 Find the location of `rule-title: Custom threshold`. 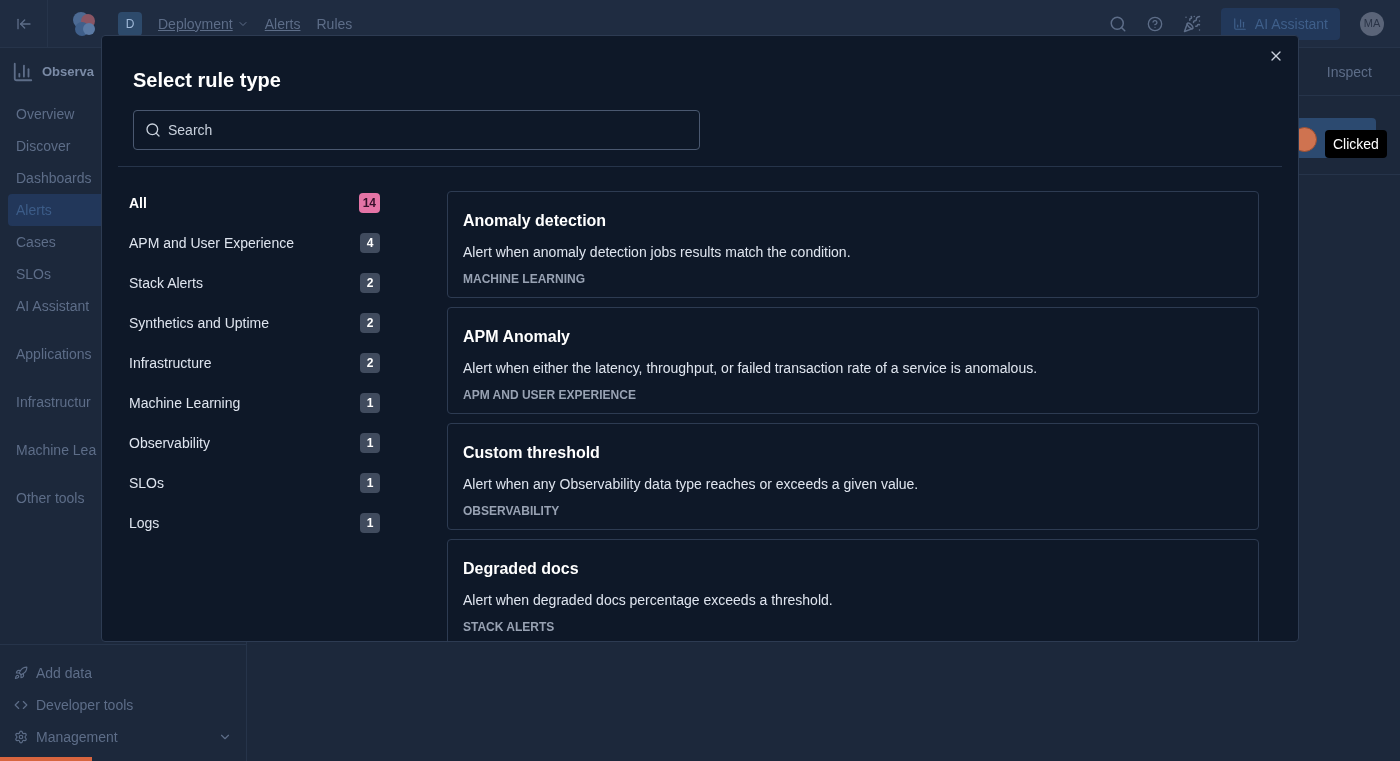

rule-title: Custom threshold is located at coordinates (532, 453).